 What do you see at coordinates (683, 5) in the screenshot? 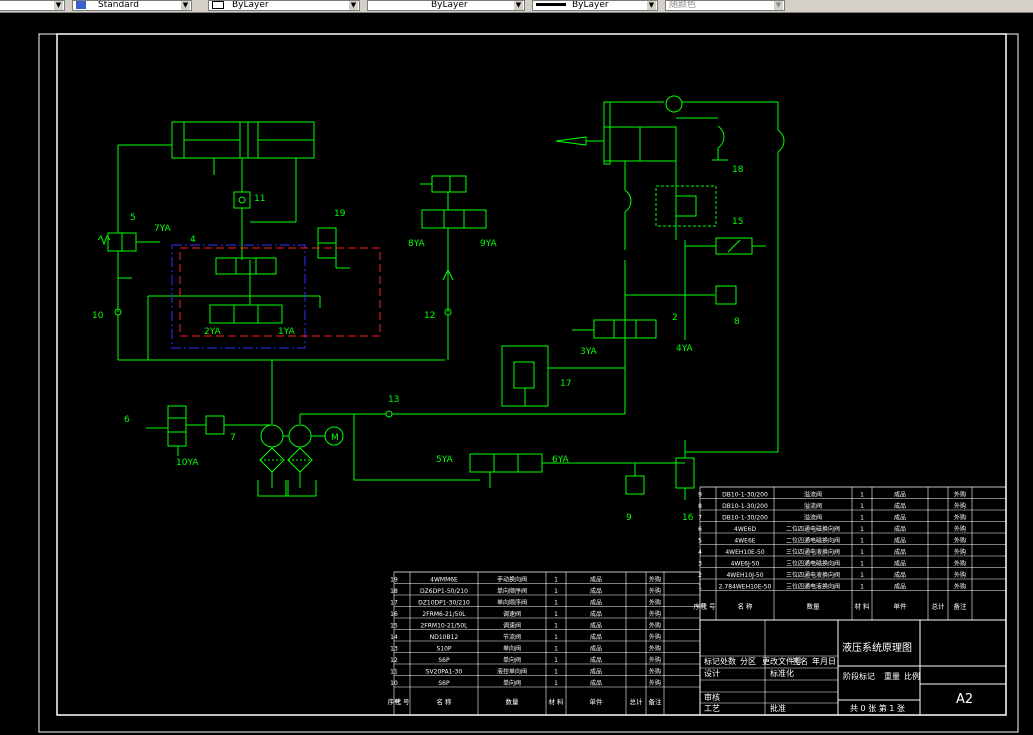
I see `plotstyle-value: 随颜色` at bounding box center [683, 5].